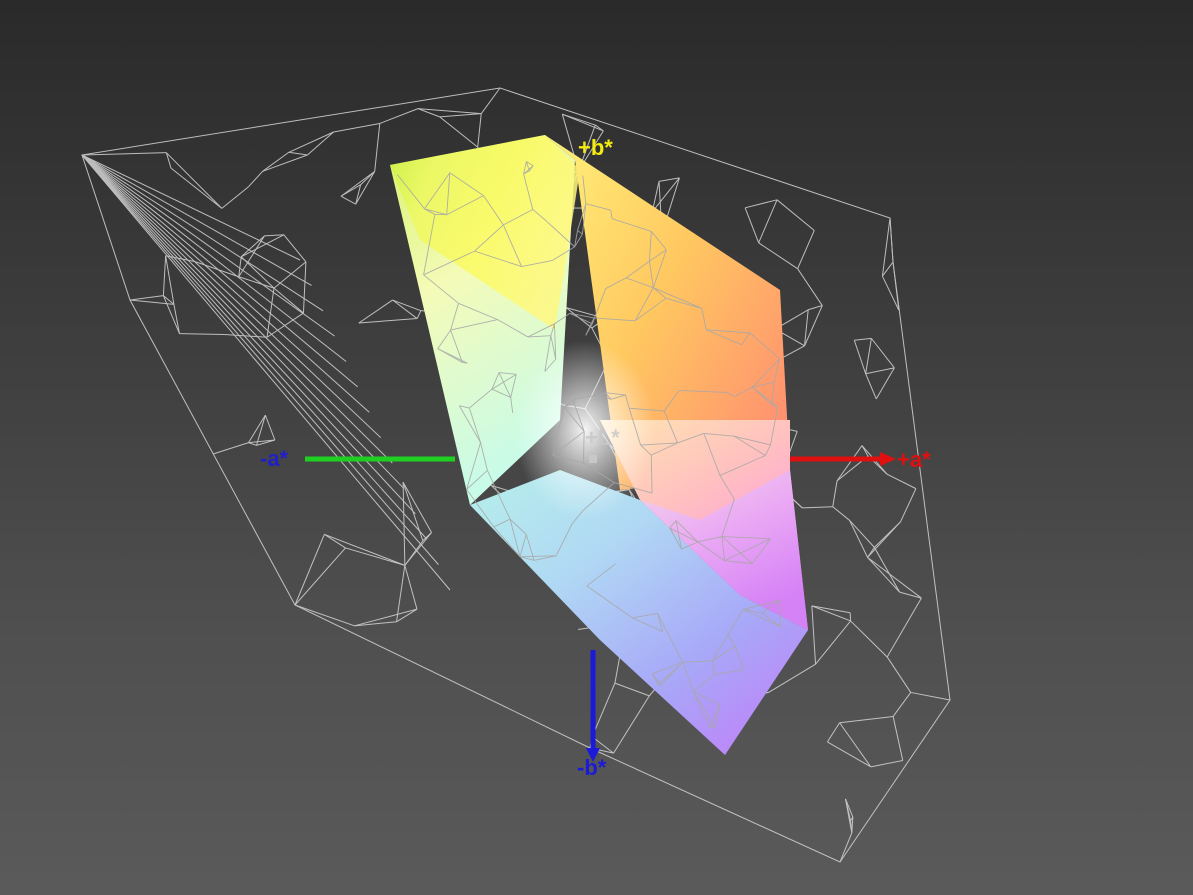  Describe the element at coordinates (593, 459) in the screenshot. I see `origin-marker` at that location.